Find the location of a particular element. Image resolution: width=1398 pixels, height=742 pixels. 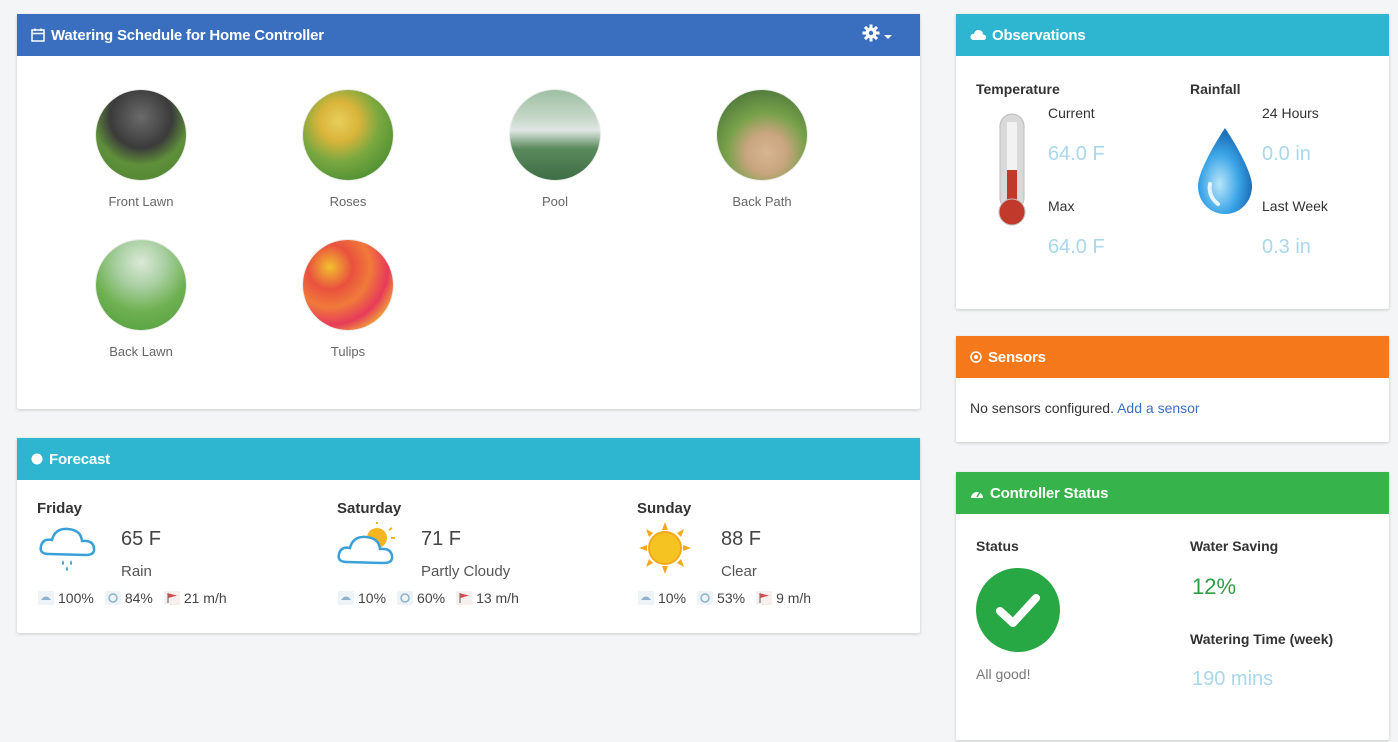

precip-stat: 100% is located at coordinates (65, 598).